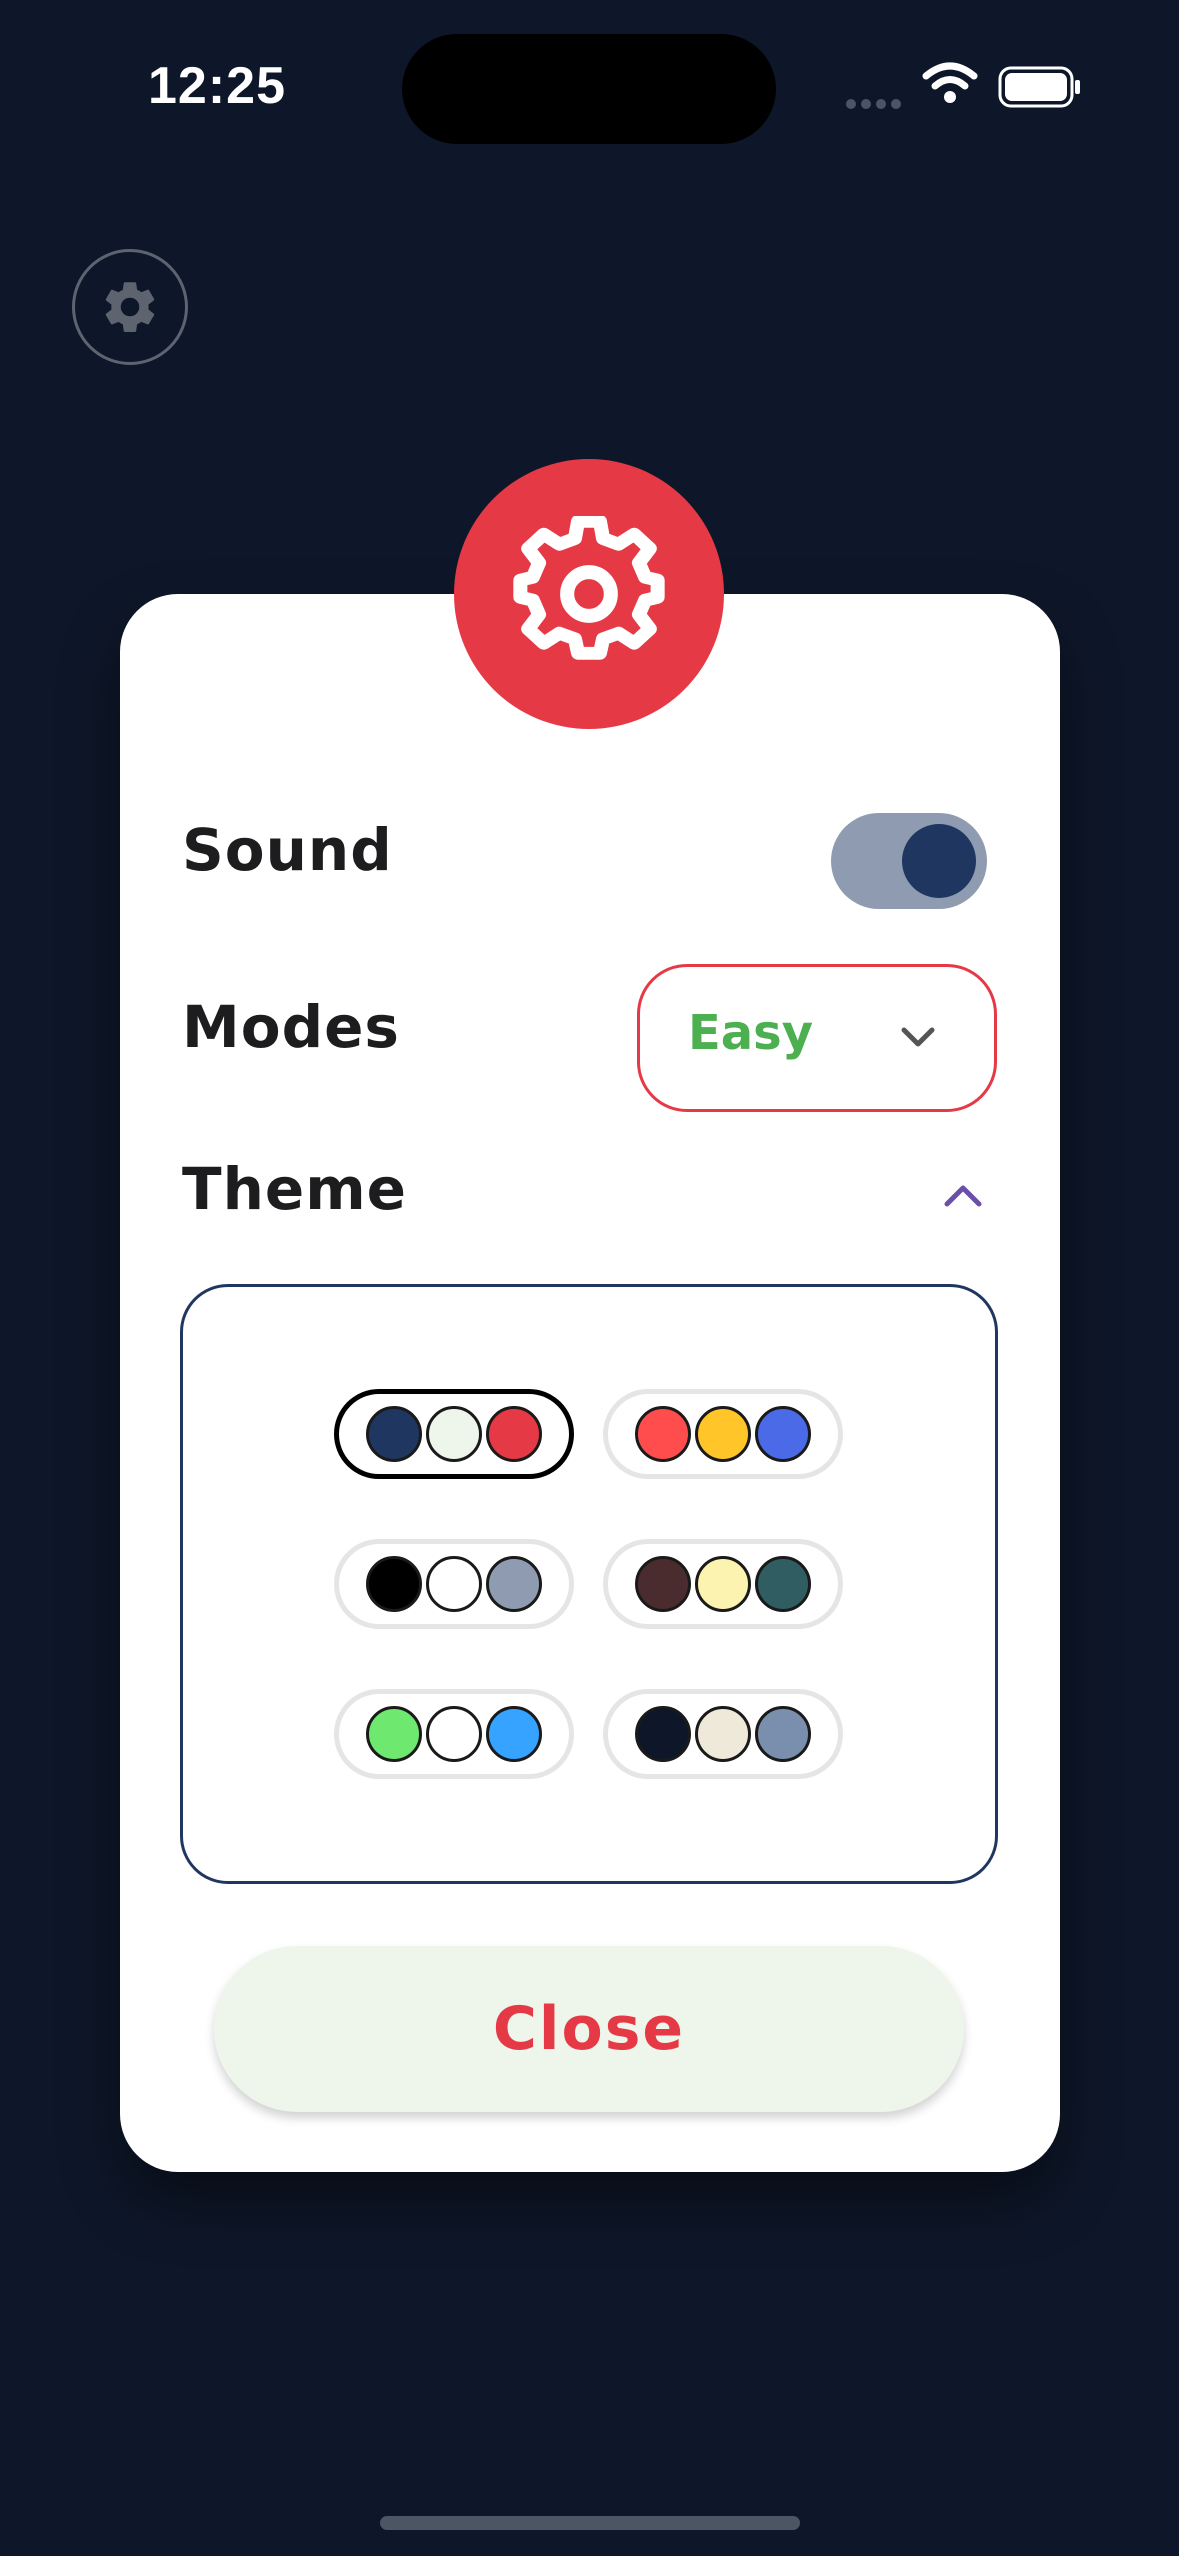 The width and height of the screenshot is (1179, 2556). I want to click on dynamic-island, so click(589, 89).